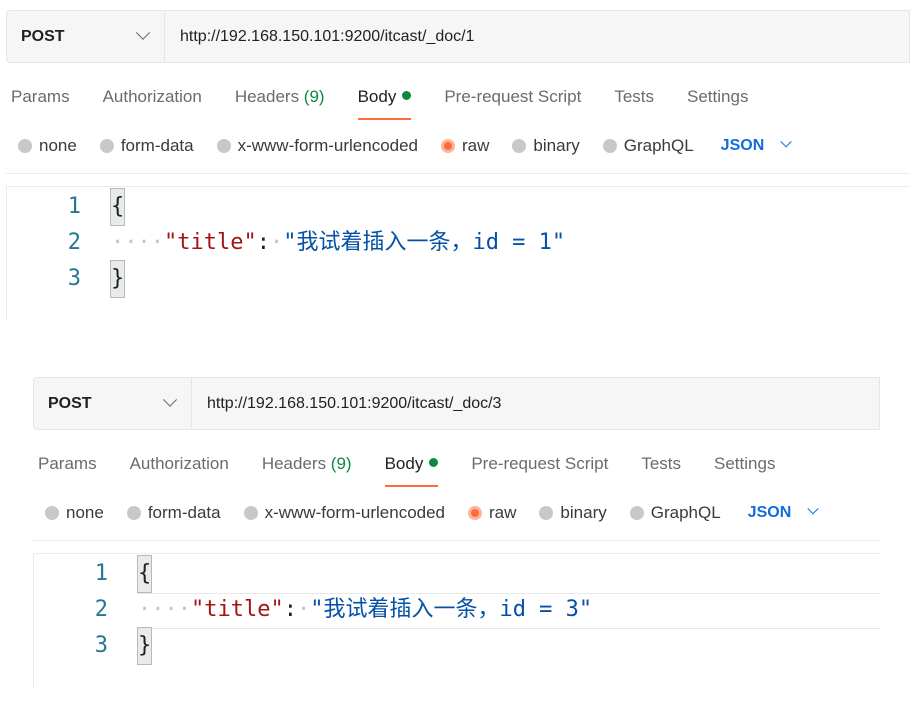 This screenshot has width=910, height=706. I want to click on whitespace-dots: ·, so click(303, 609).